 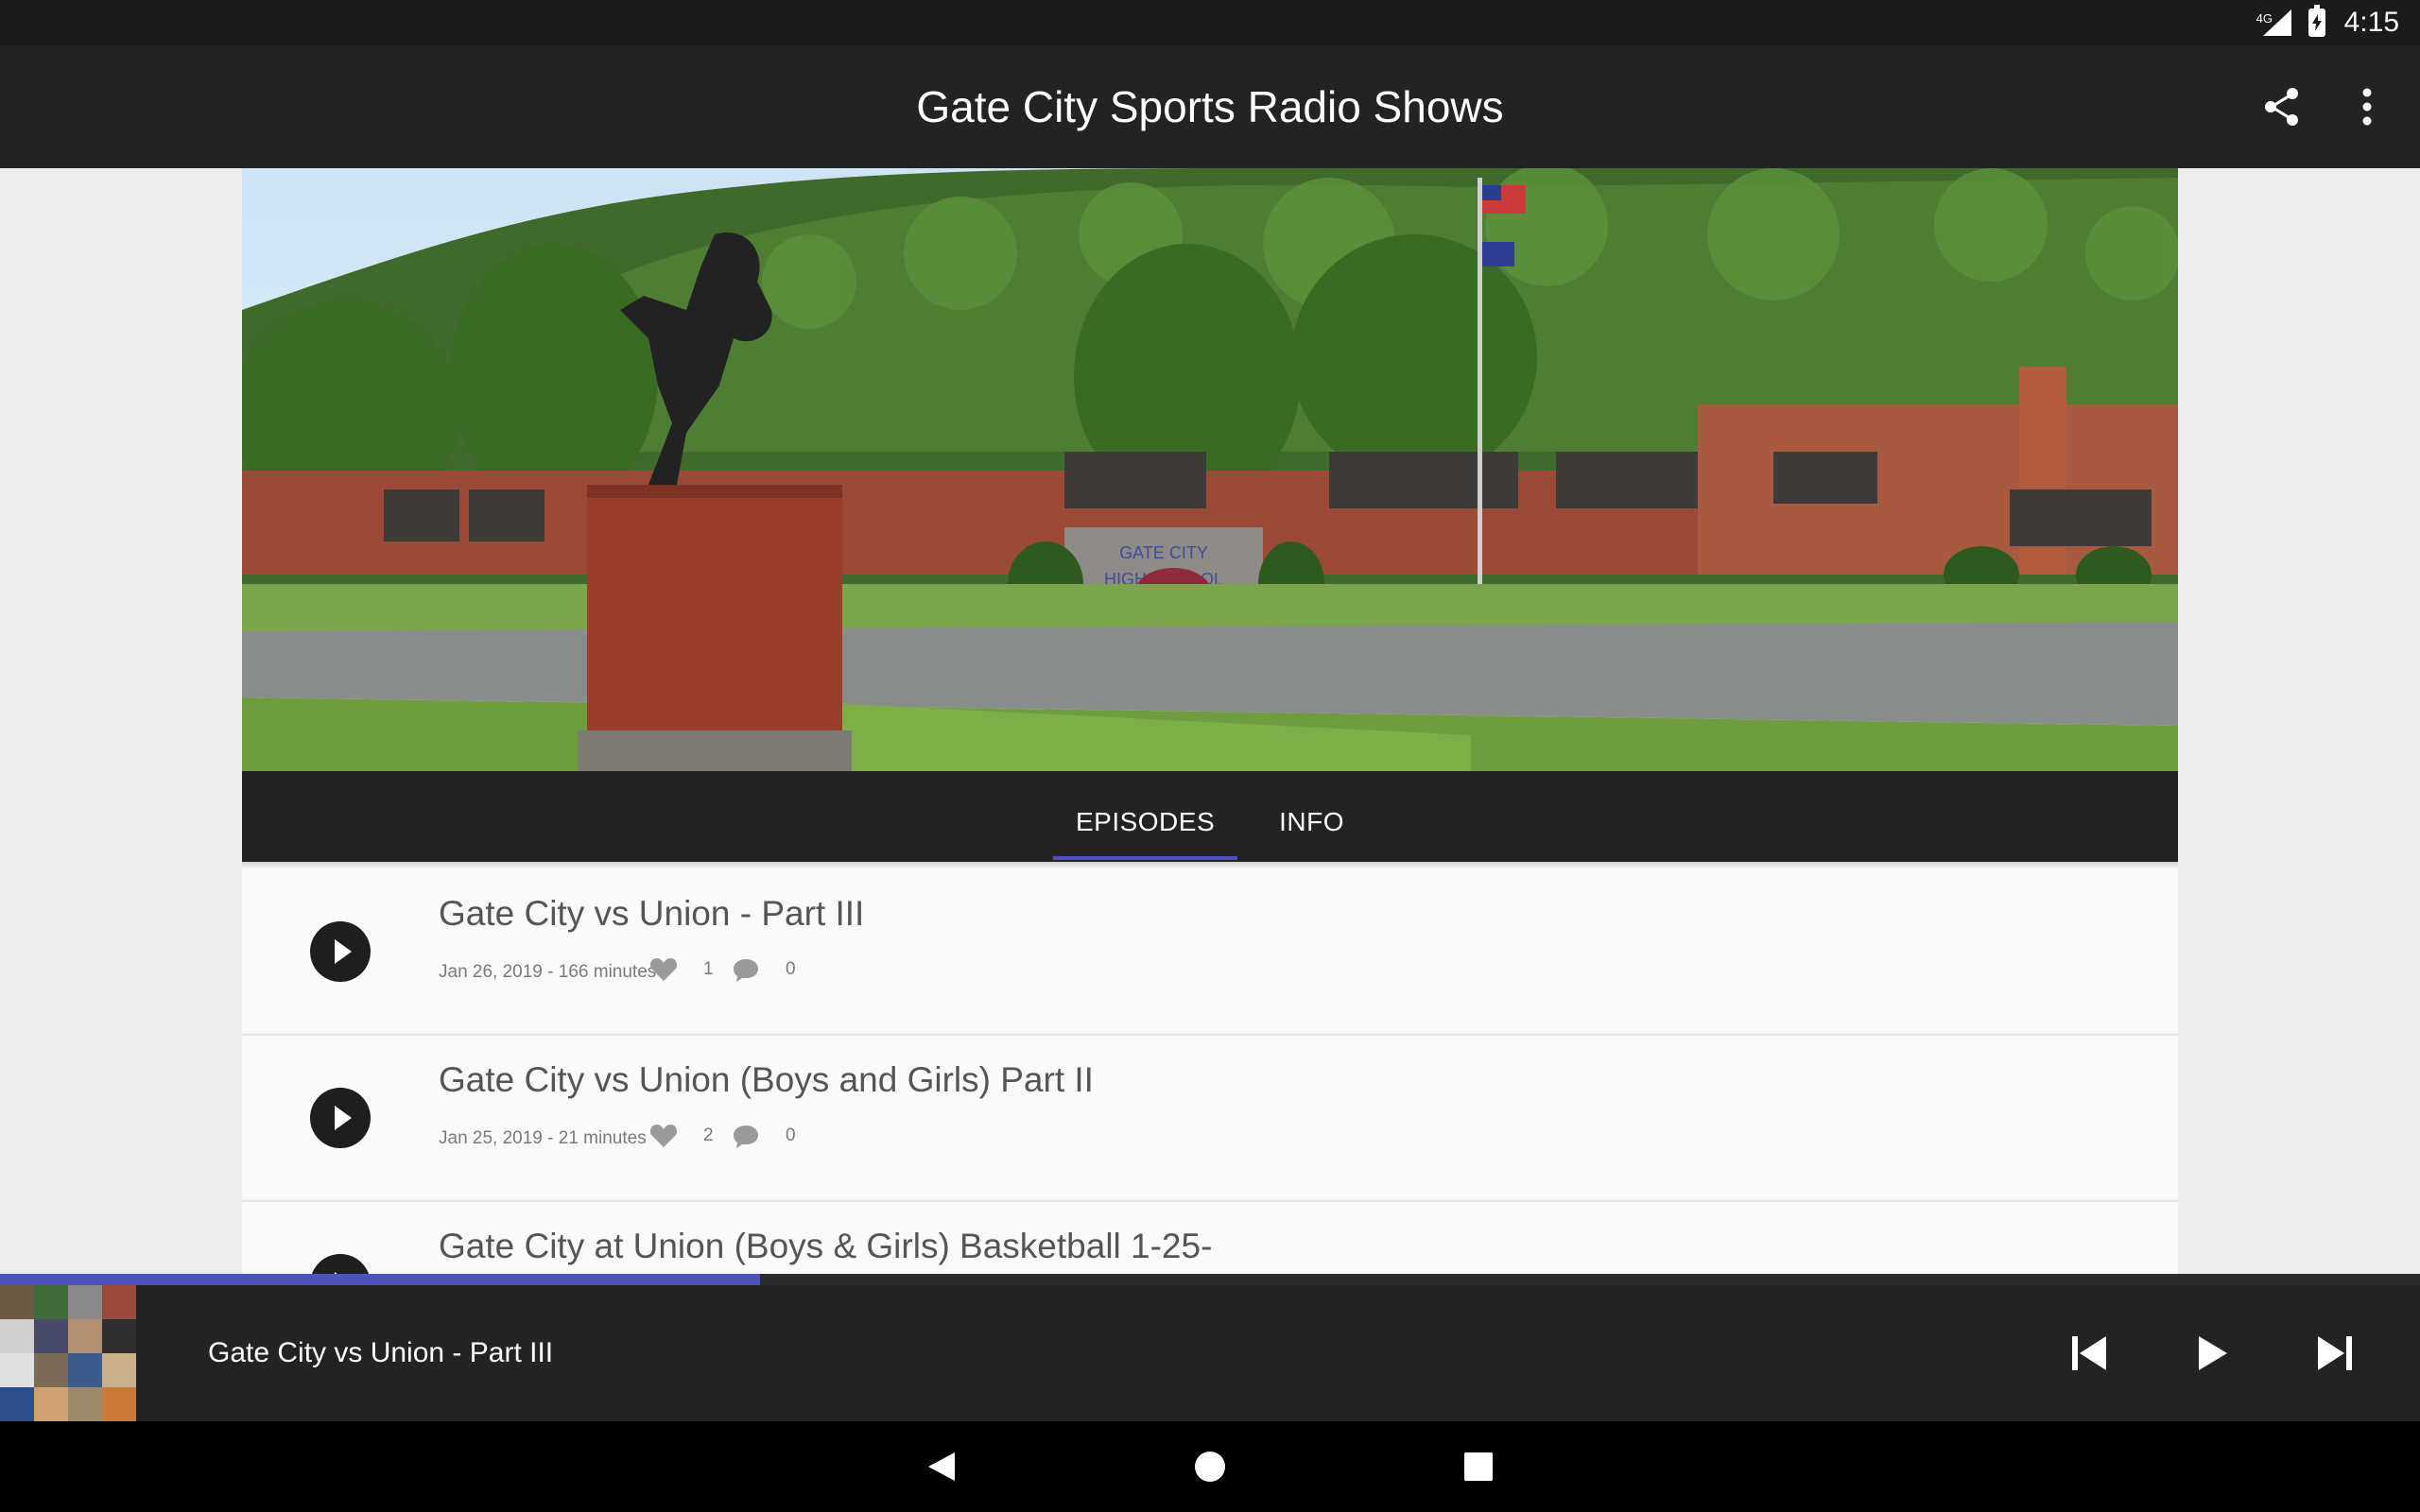 What do you see at coordinates (2316, 21) in the screenshot?
I see `battery-icon` at bounding box center [2316, 21].